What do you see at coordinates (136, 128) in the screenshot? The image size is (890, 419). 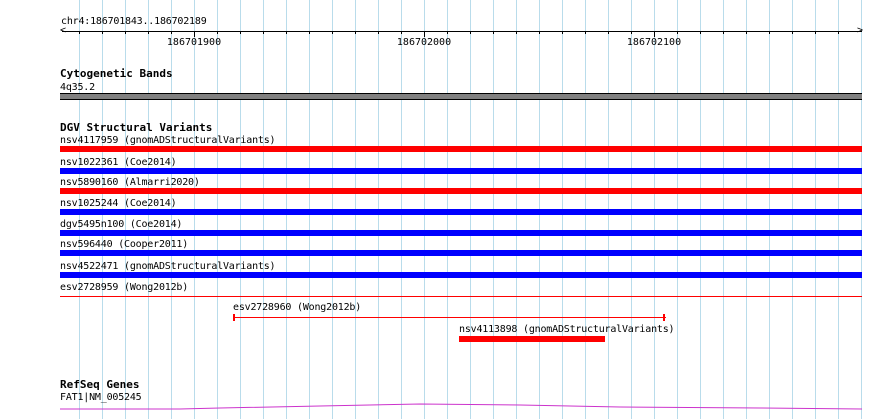 I see `dgv-track-title: DGV Structural Variants` at bounding box center [136, 128].